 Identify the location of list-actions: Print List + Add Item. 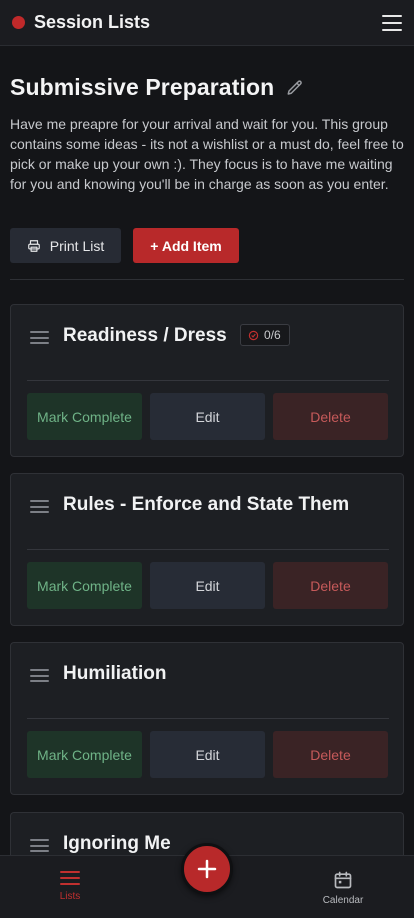
(124, 245).